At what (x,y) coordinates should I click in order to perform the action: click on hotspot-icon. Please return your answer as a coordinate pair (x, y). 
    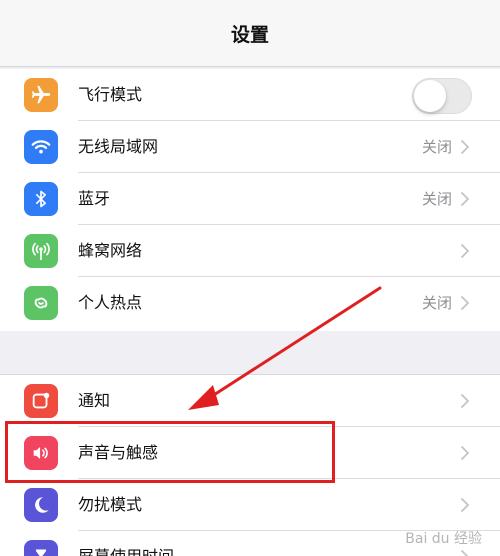
    Looking at the image, I should click on (41, 303).